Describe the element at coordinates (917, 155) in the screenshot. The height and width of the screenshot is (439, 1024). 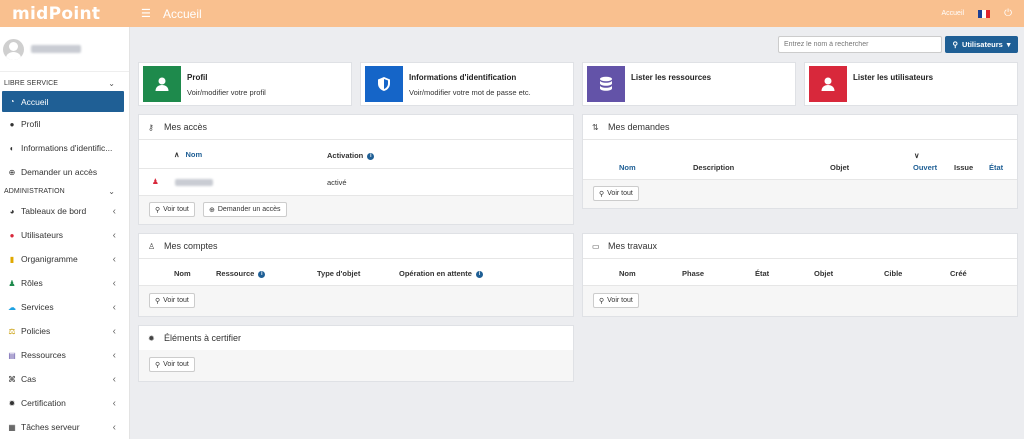
I see `chevron-down-icon: ∨` at that location.